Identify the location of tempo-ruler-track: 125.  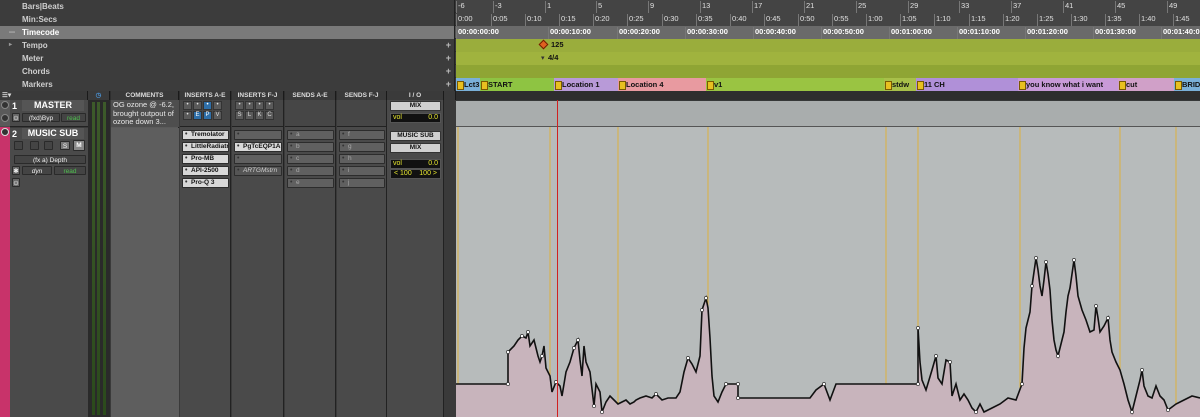
(828, 45).